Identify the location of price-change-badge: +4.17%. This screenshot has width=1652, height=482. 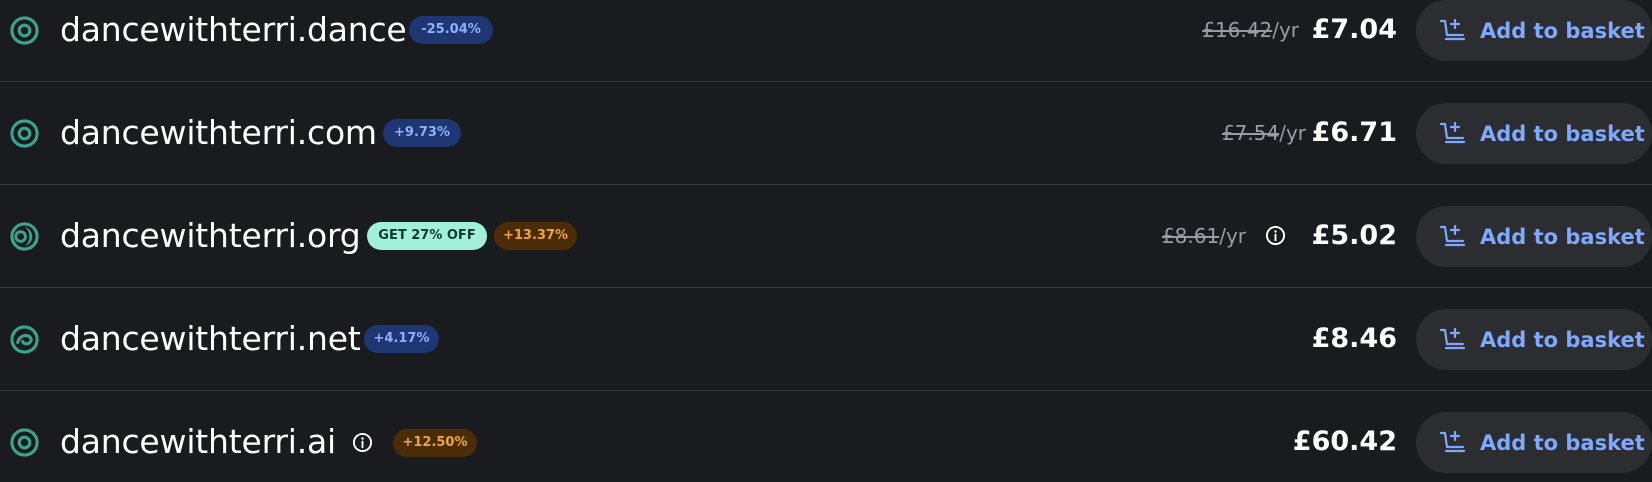
(401, 339).